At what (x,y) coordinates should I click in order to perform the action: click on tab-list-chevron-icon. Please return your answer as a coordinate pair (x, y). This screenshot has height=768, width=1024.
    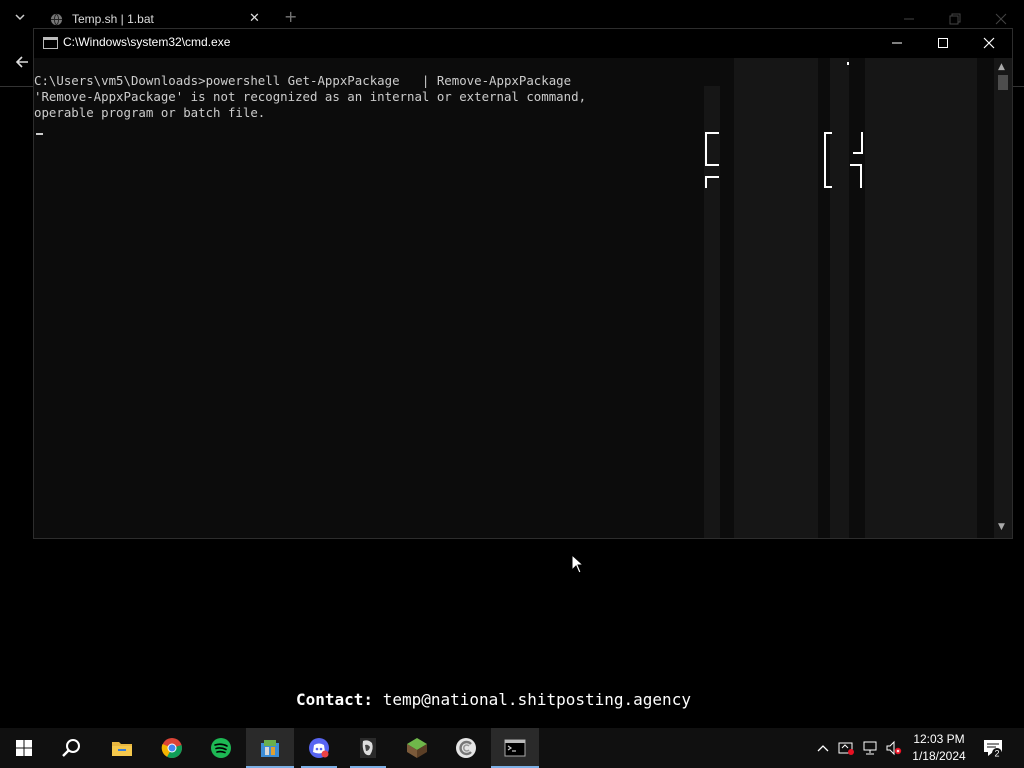
    Looking at the image, I should click on (20, 20).